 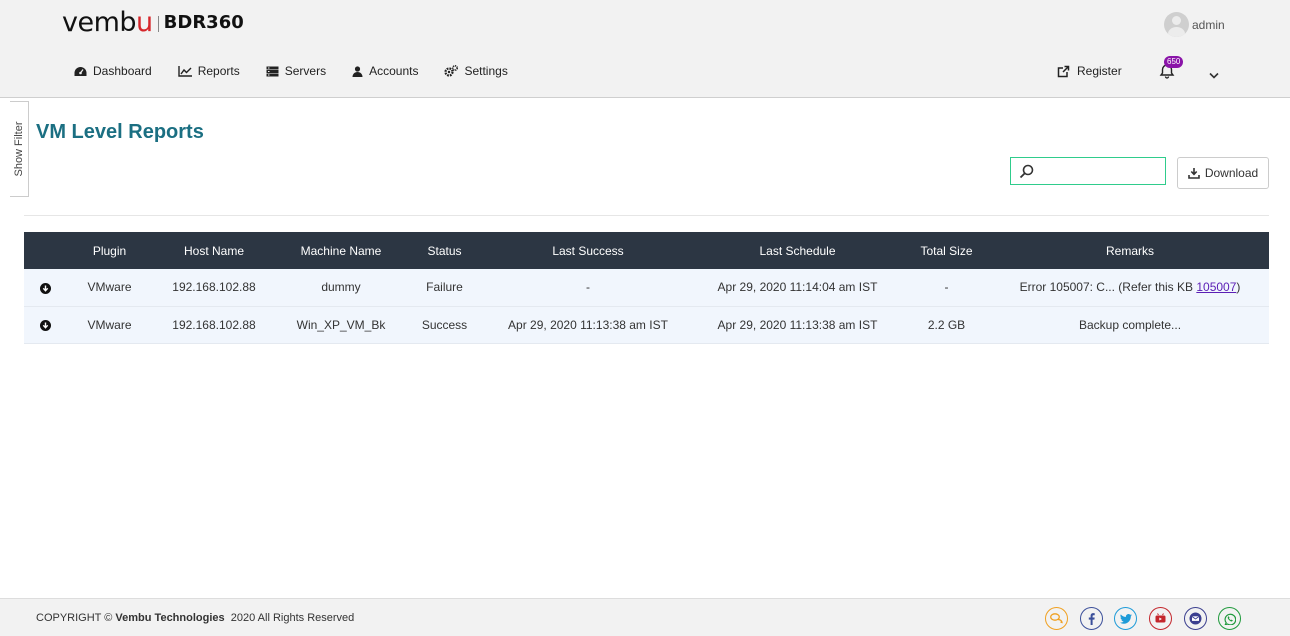 What do you see at coordinates (444, 250) in the screenshot?
I see `column-header: Status` at bounding box center [444, 250].